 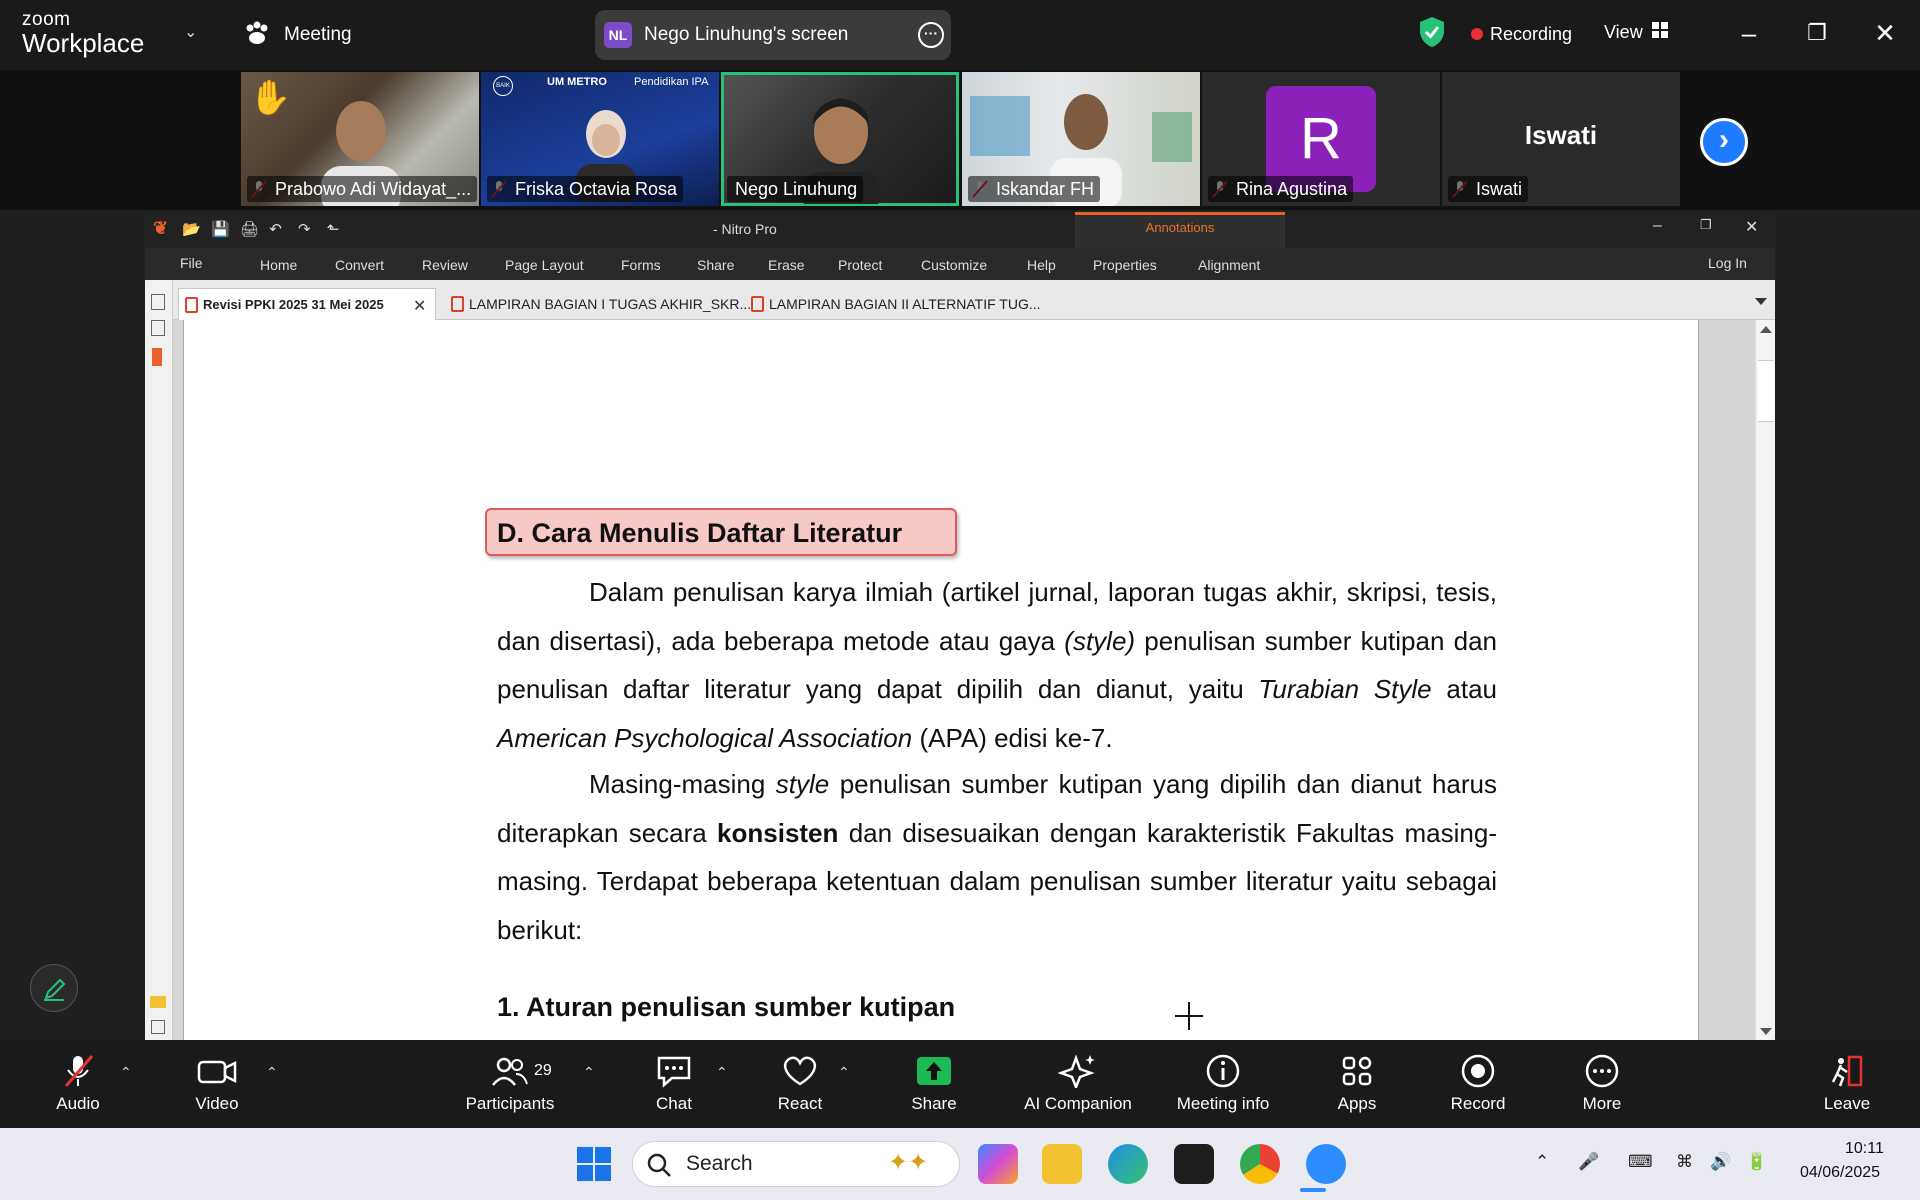 I want to click on bookmark-icon, so click(x=157, y=357).